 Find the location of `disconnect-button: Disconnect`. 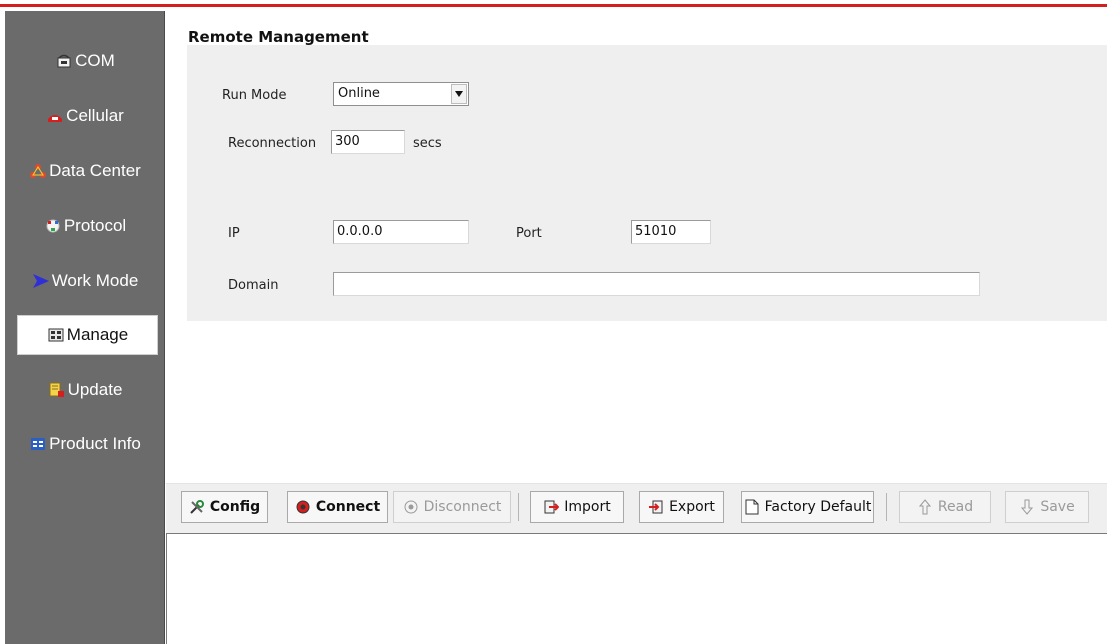

disconnect-button: Disconnect is located at coordinates (452, 507).